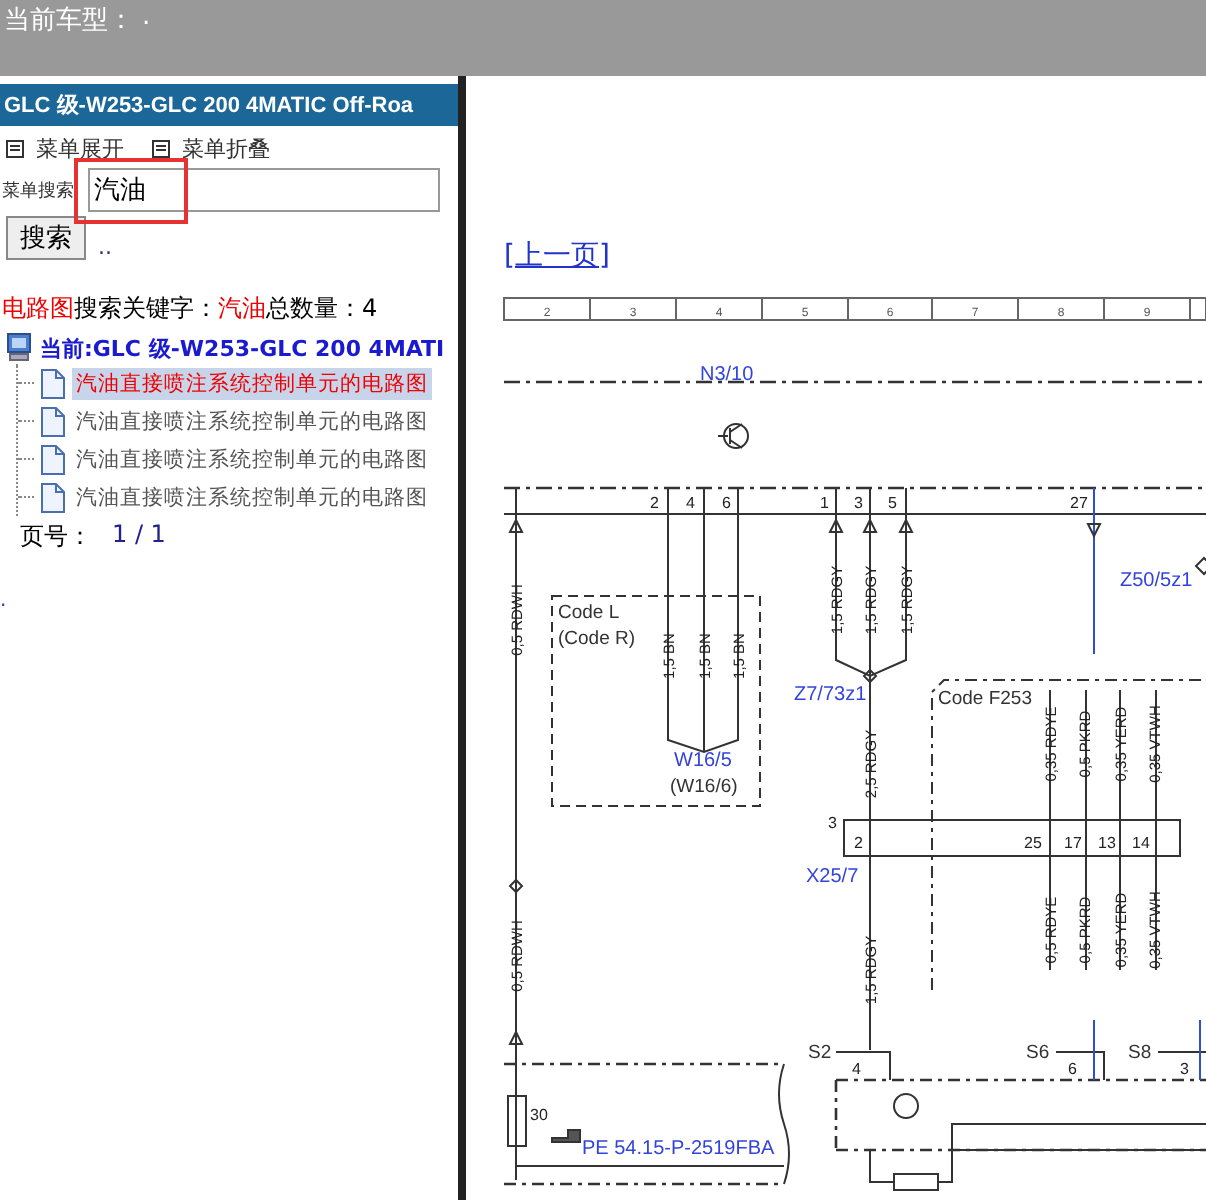 The width and height of the screenshot is (1206, 1200). I want to click on pin-number: 30, so click(539, 1115).